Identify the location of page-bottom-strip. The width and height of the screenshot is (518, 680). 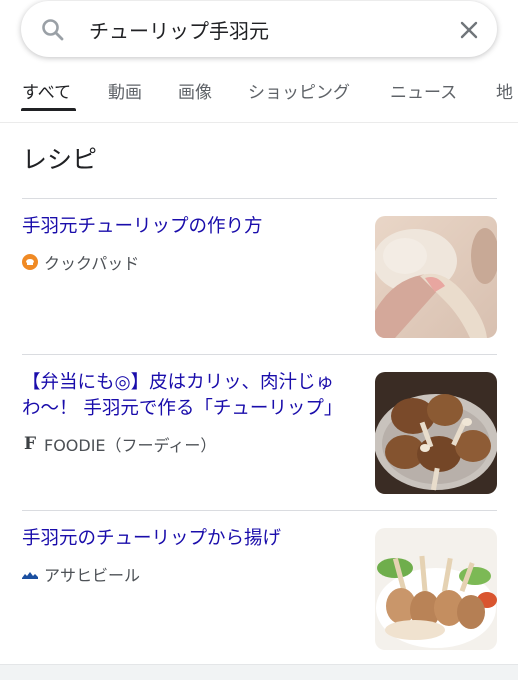
(259, 672).